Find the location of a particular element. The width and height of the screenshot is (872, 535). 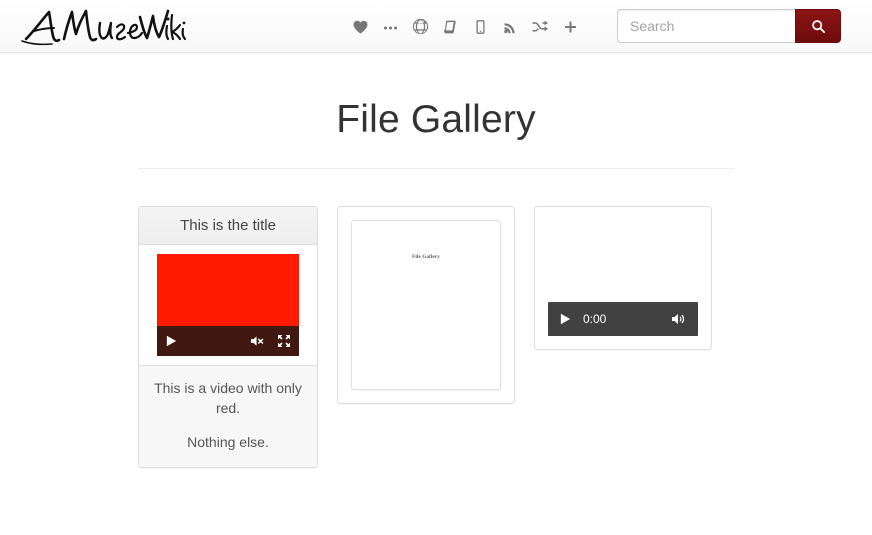

signature-wordmark-icon is located at coordinates (104, 25).